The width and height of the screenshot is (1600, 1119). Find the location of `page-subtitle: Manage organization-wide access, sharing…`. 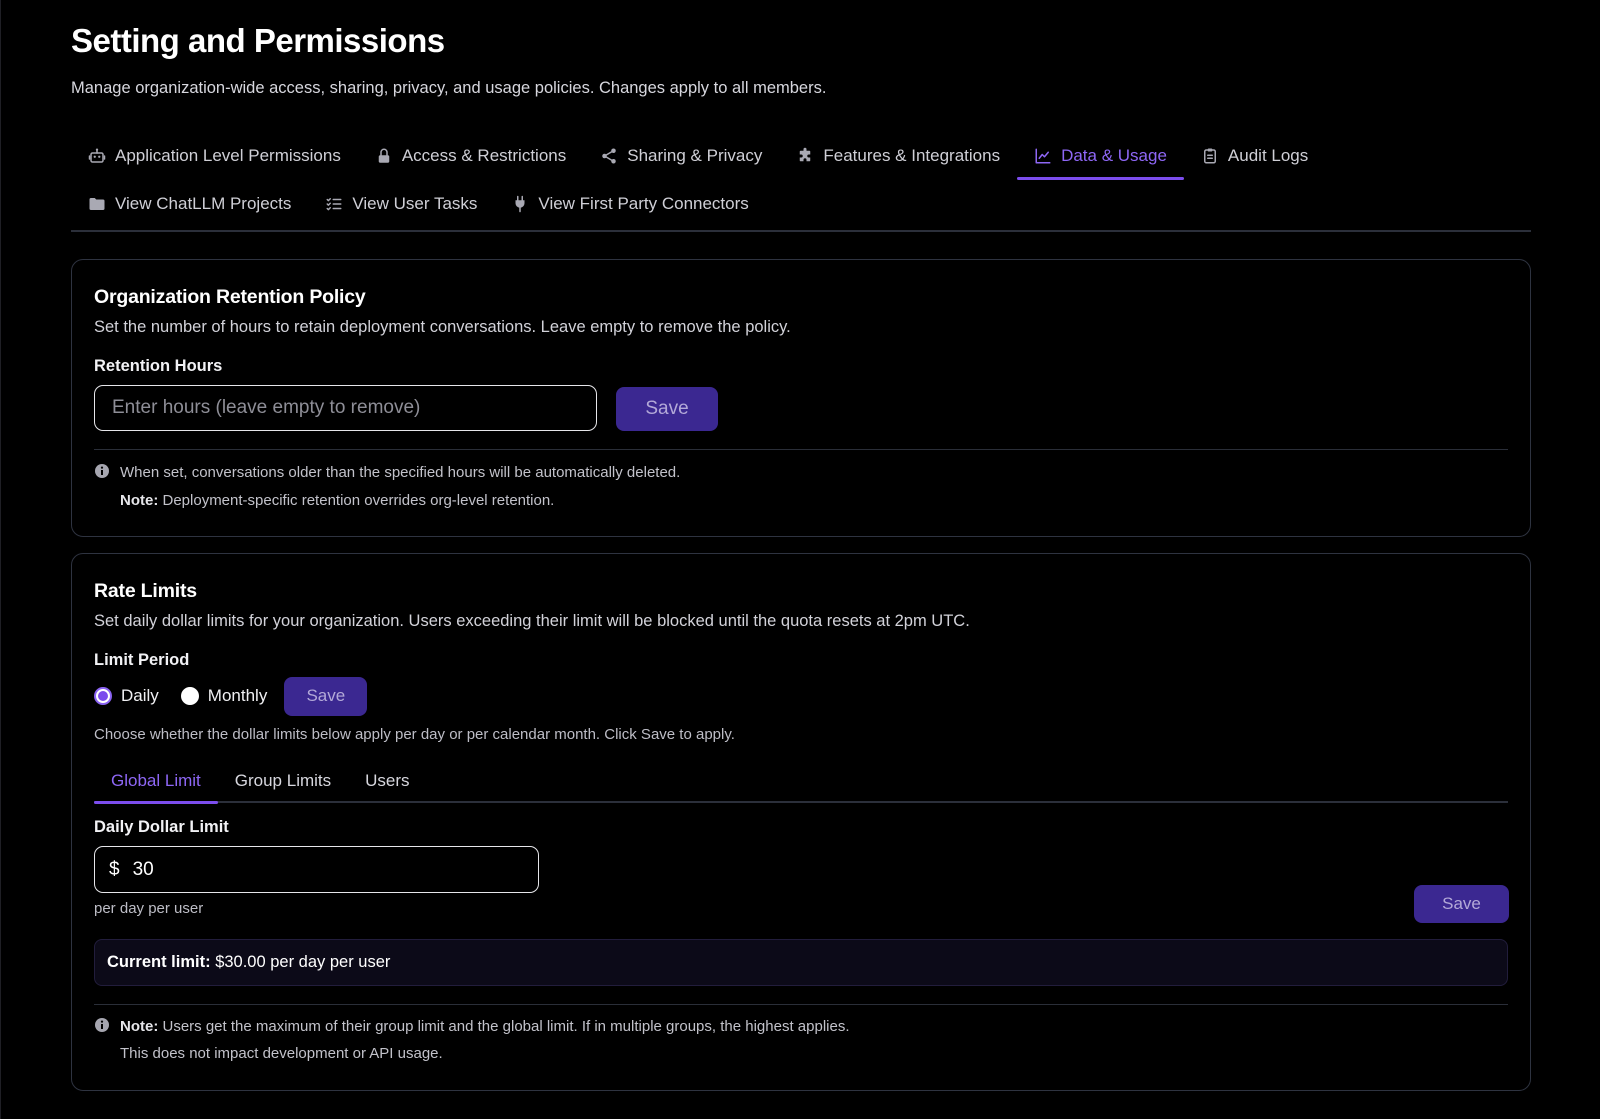

page-subtitle: Manage organization-wide access, sharing… is located at coordinates (449, 88).